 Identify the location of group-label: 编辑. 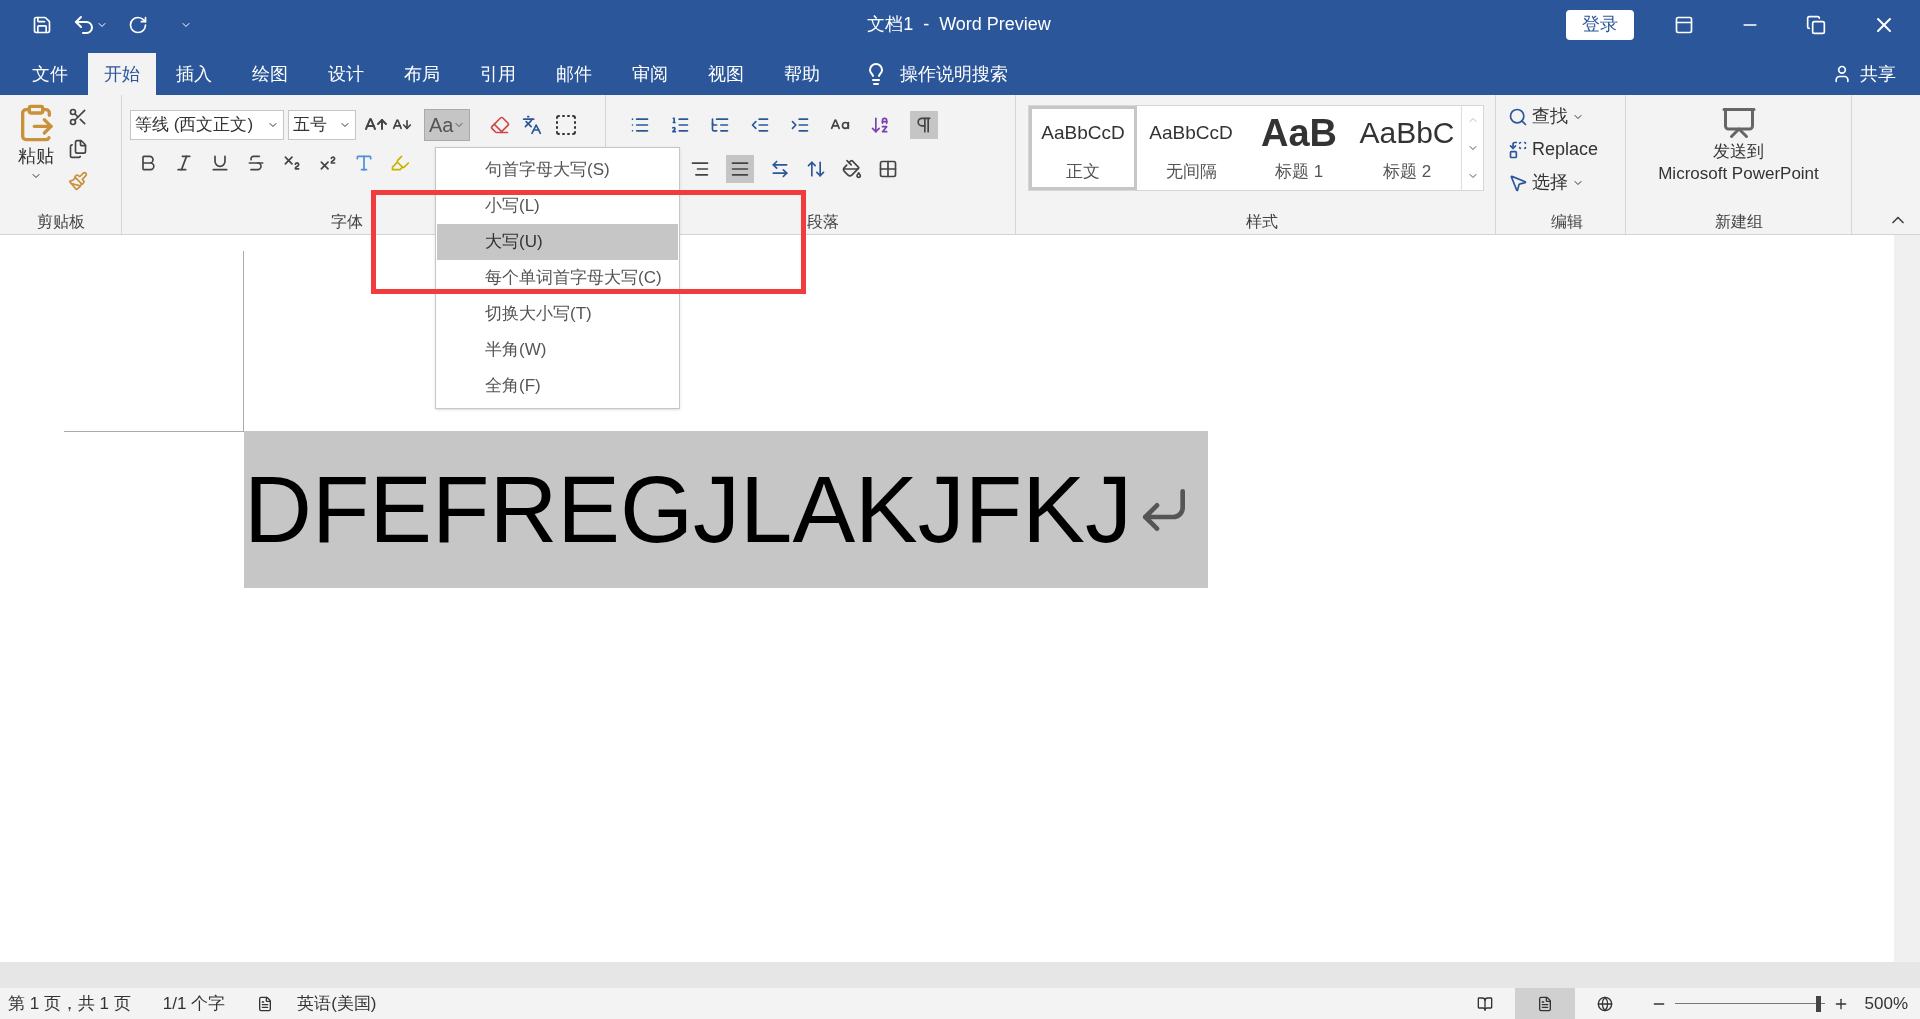
(1566, 222).